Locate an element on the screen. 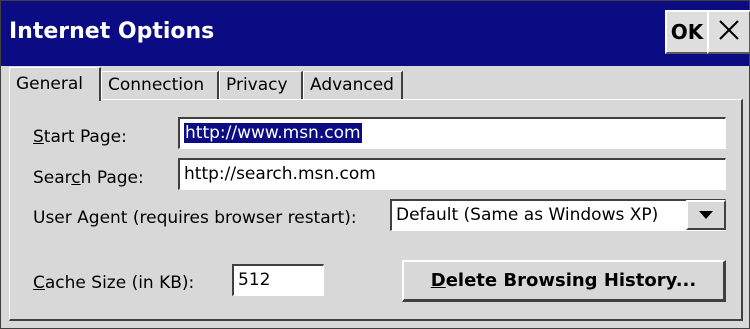 The image size is (750, 329). close-button is located at coordinates (728, 32).